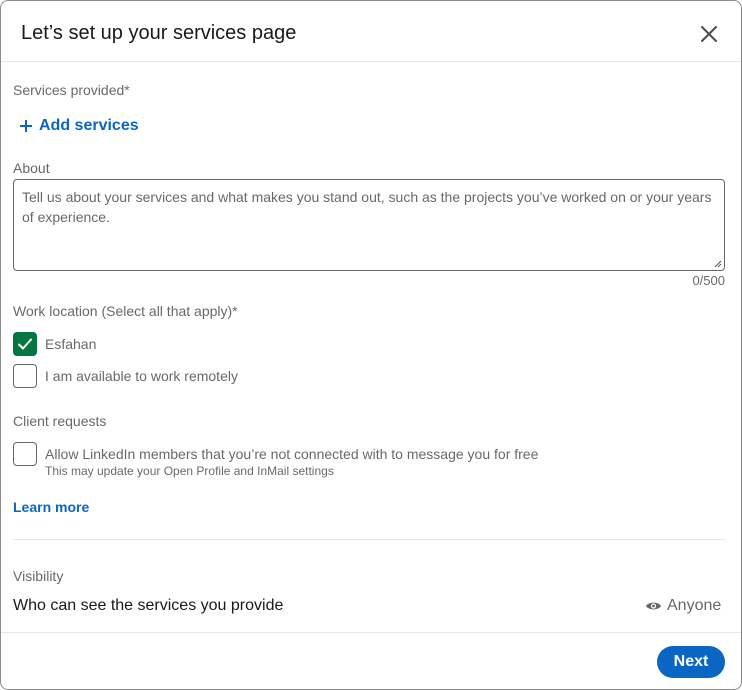 The height and width of the screenshot is (690, 742). I want to click on section-divider, so click(369, 539).